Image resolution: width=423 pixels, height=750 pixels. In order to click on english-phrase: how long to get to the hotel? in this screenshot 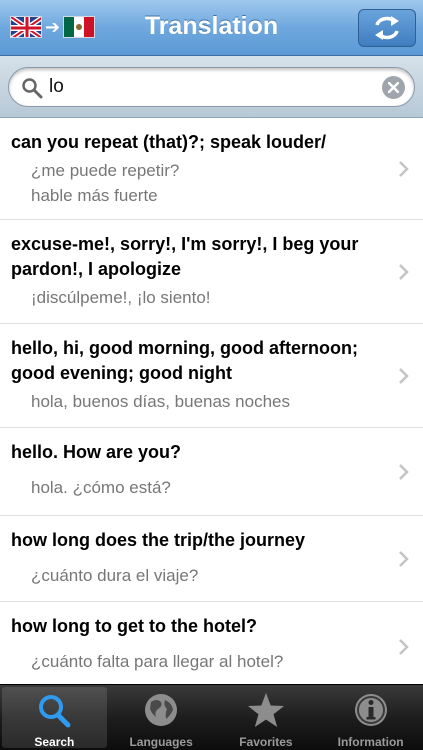, I will do `click(134, 626)`.